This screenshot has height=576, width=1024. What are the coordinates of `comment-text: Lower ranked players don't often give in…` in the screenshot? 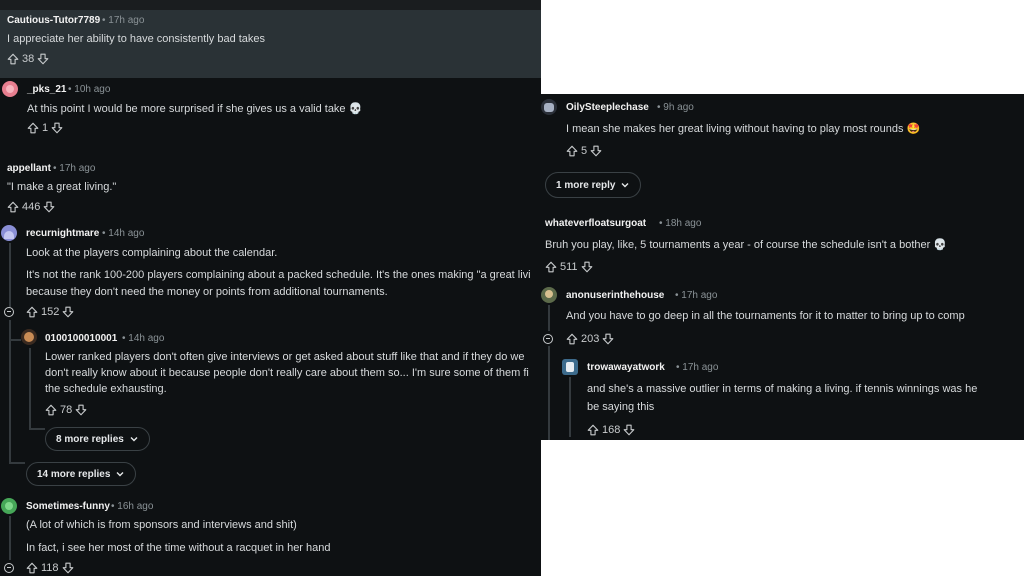 It's located at (285, 357).